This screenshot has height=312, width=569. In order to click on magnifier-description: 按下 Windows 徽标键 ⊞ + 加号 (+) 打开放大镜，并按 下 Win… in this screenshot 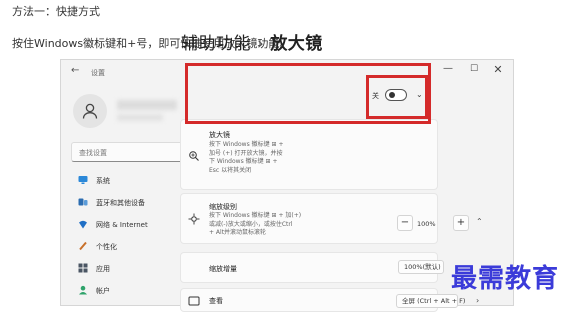, I will do `click(246, 157)`.